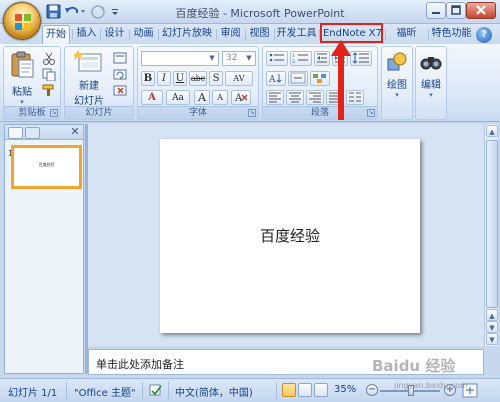  Describe the element at coordinates (46, 164) in the screenshot. I see `slide-thumbnail-title: 百度经验` at that location.